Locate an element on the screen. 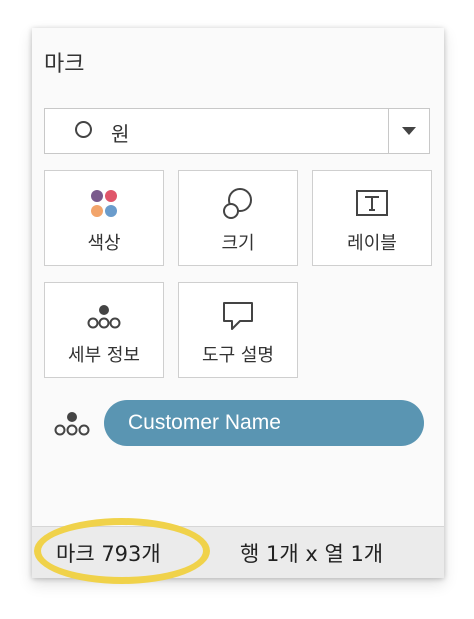 This screenshot has height=619, width=474. status-bar: 마크 793개 행 1개 x 열 1개 is located at coordinates (238, 552).